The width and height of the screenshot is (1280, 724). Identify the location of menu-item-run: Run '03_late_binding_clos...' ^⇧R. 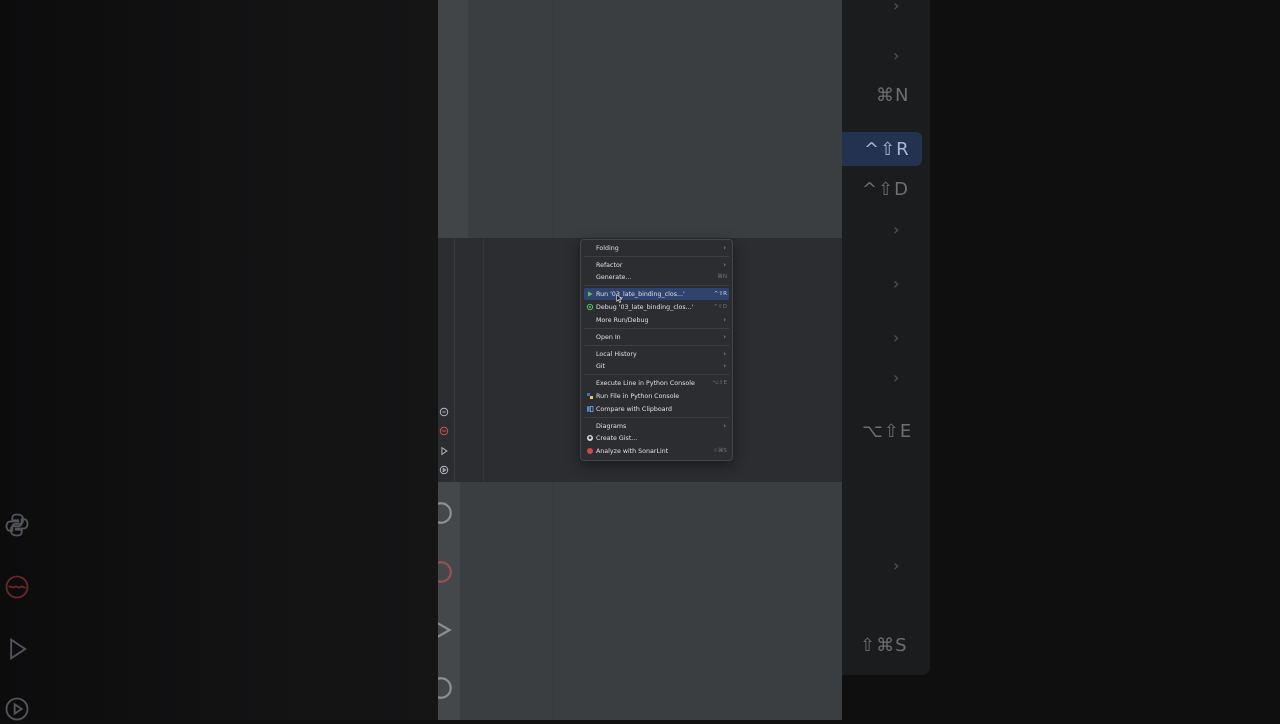
(656, 294).